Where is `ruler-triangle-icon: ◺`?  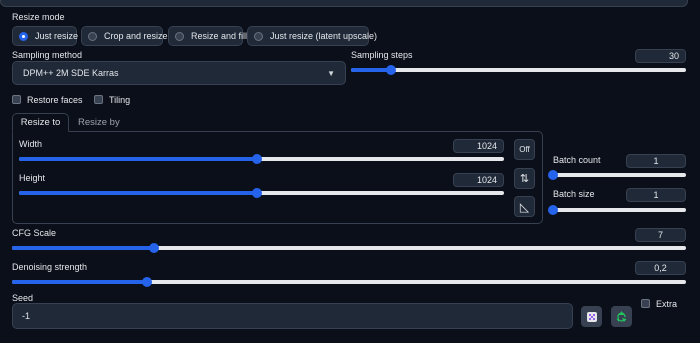 ruler-triangle-icon: ◺ is located at coordinates (524, 206).